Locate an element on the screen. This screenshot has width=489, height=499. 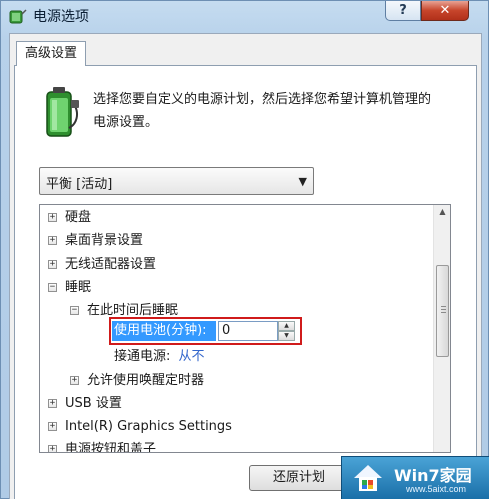
tree-item-intel-graphics: + Intel(R) Graphics Settings is located at coordinates (140, 427).